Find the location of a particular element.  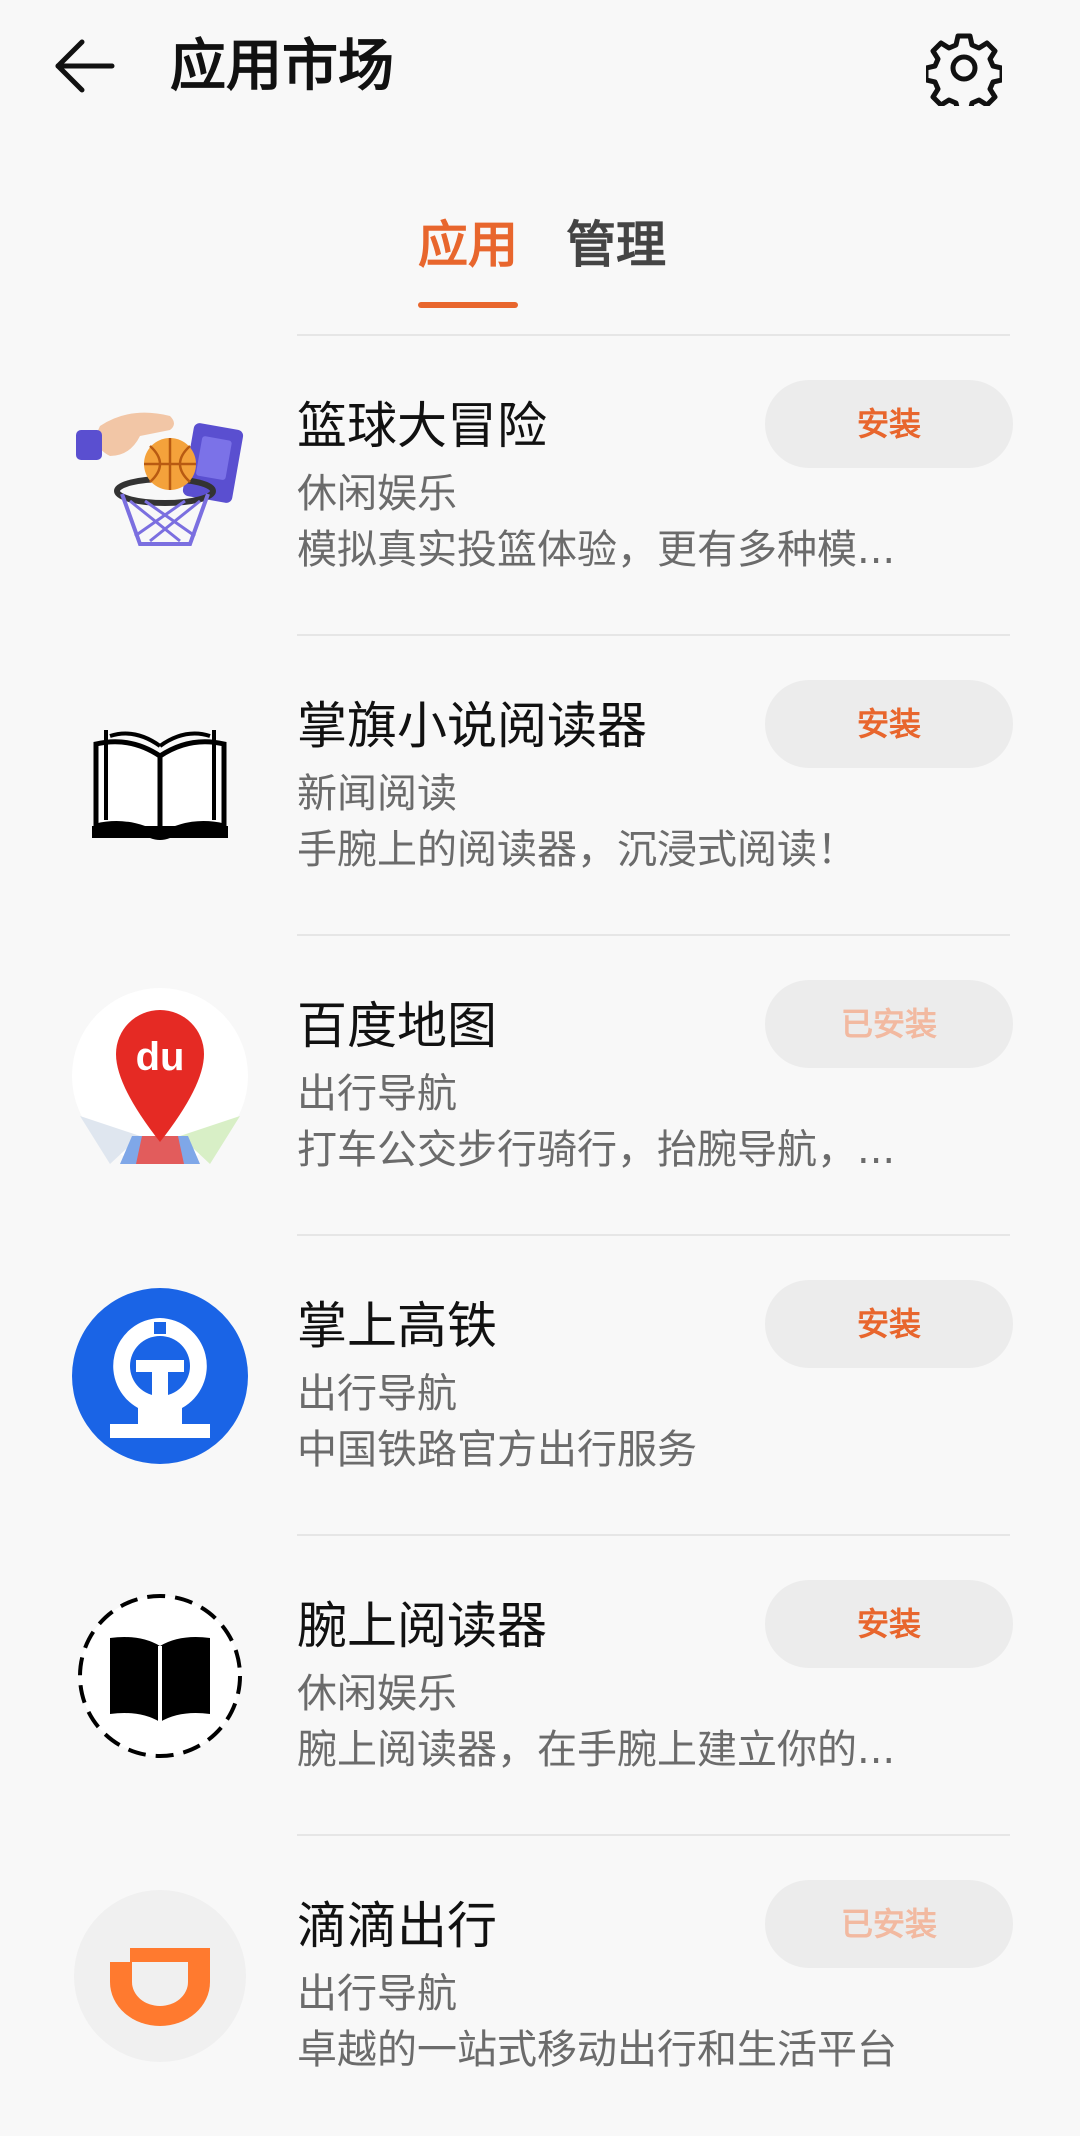

app-name: 百度地图 is located at coordinates (397, 1026).